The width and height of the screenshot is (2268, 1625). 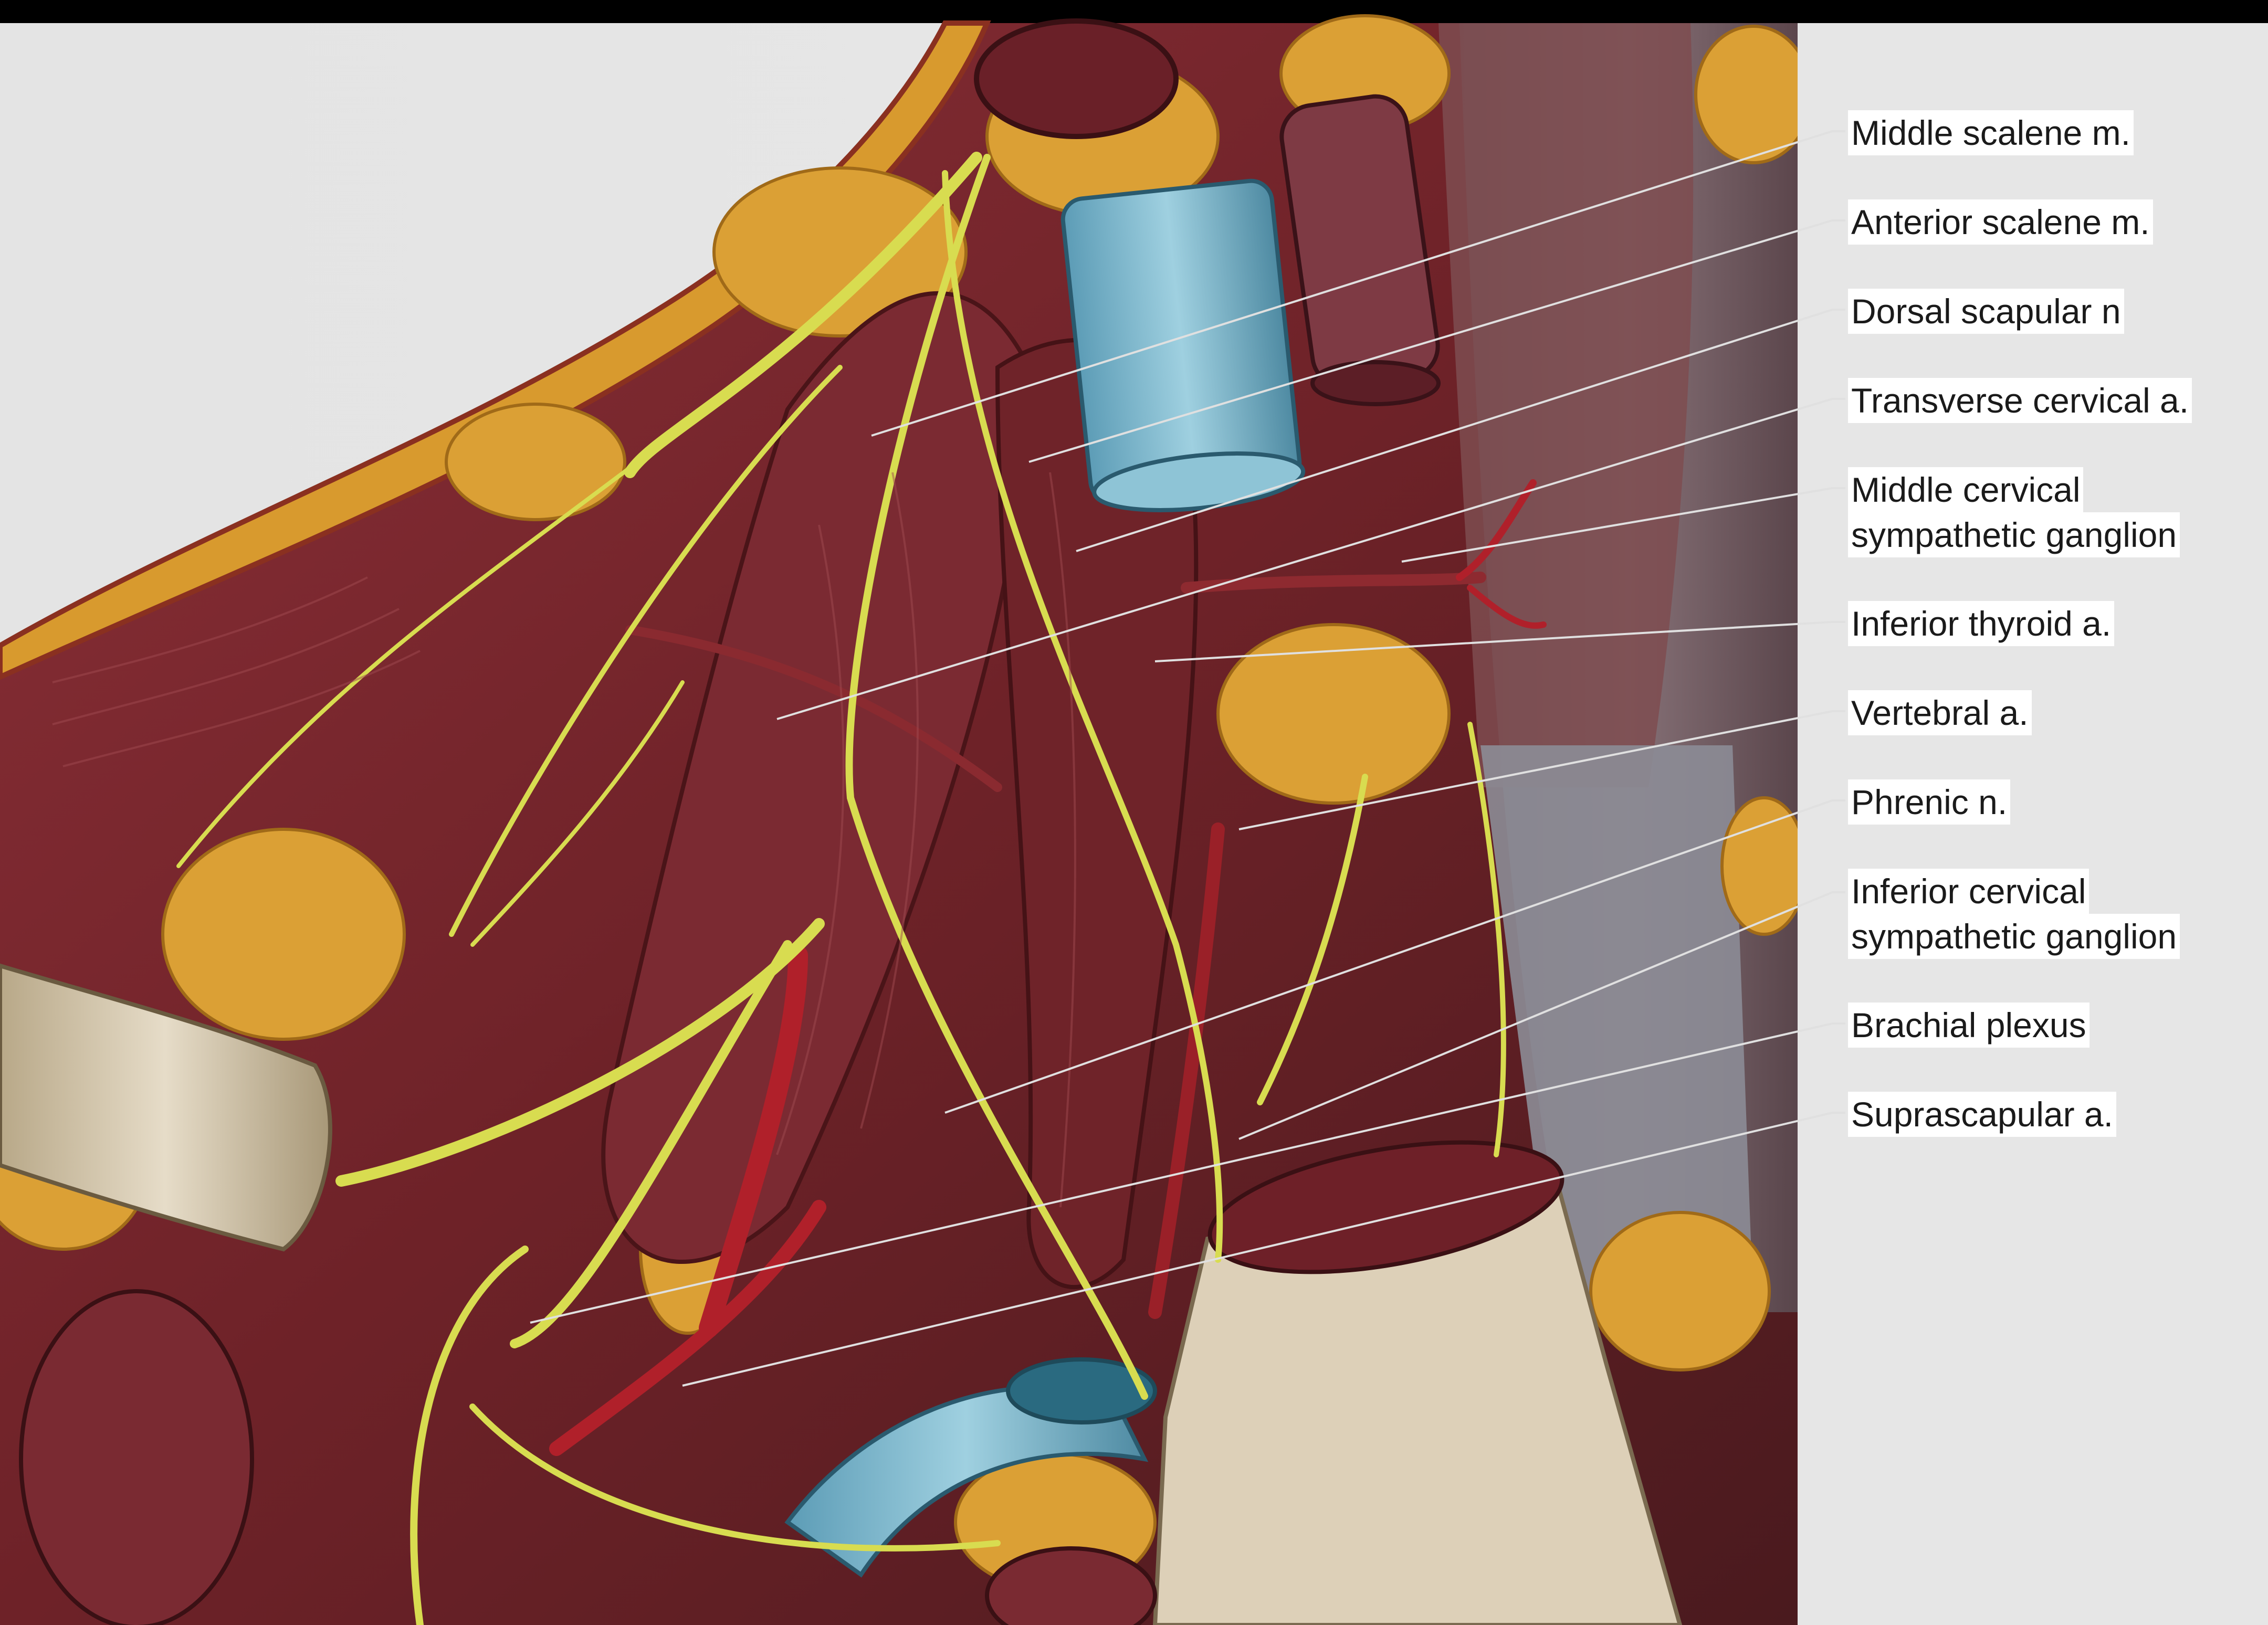 I want to click on omohyoid-cut-end, so click(x=1076, y=79).